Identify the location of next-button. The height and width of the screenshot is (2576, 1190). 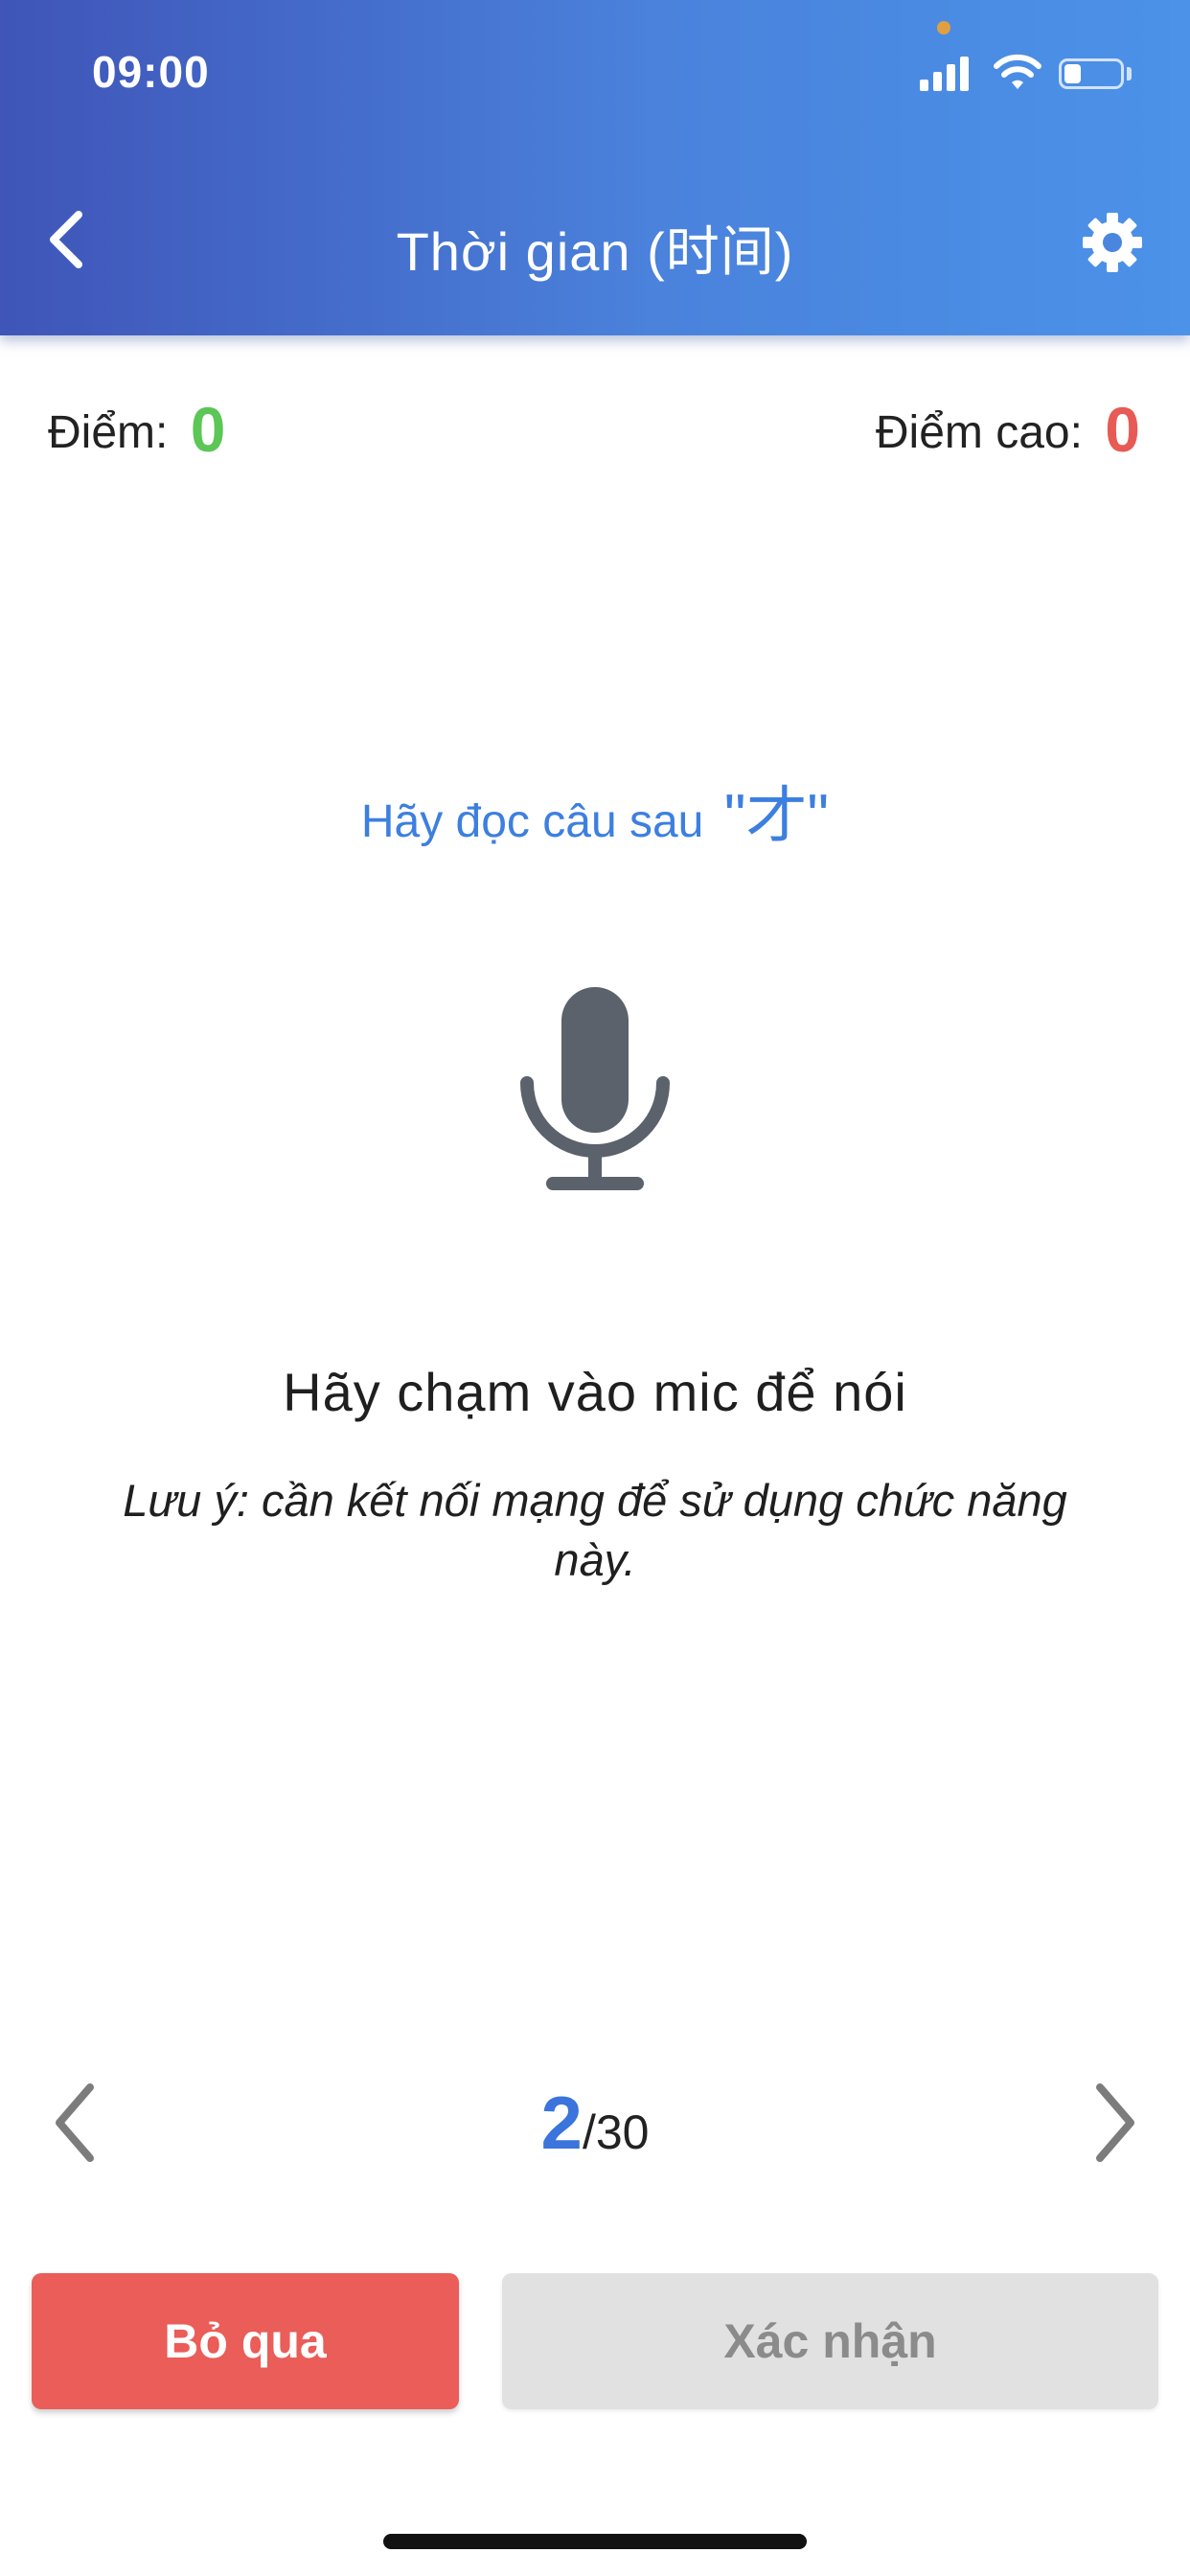
(1113, 2123).